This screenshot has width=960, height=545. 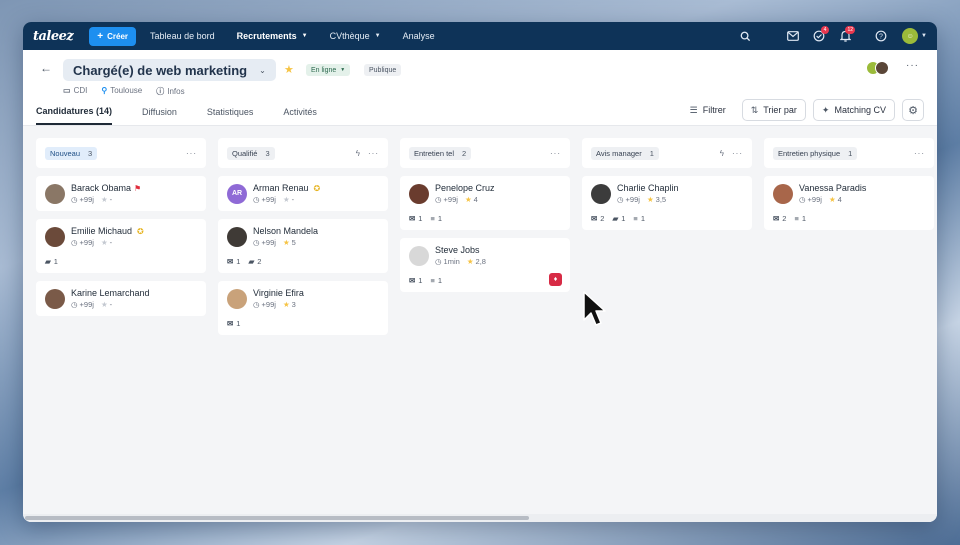 What do you see at coordinates (877, 68) in the screenshot?
I see `collaborator-avatars` at bounding box center [877, 68].